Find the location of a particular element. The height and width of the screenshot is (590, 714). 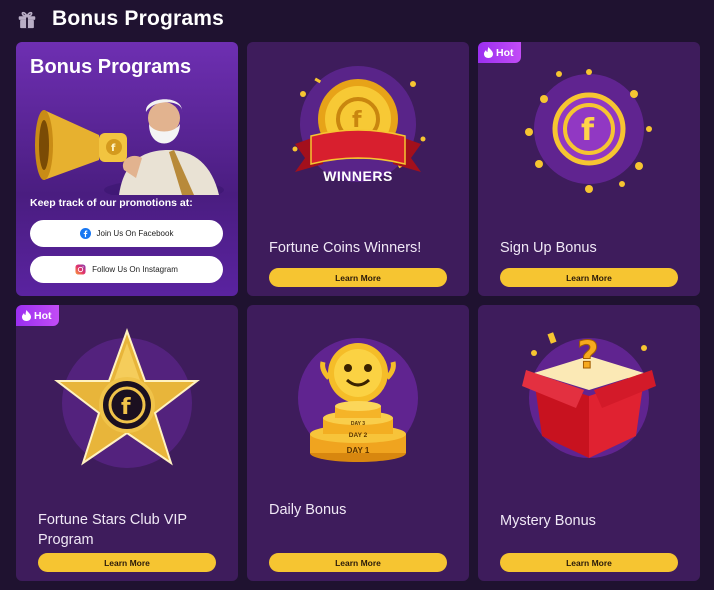

zeus-megaphone-illustration: f is located at coordinates (129, 147).